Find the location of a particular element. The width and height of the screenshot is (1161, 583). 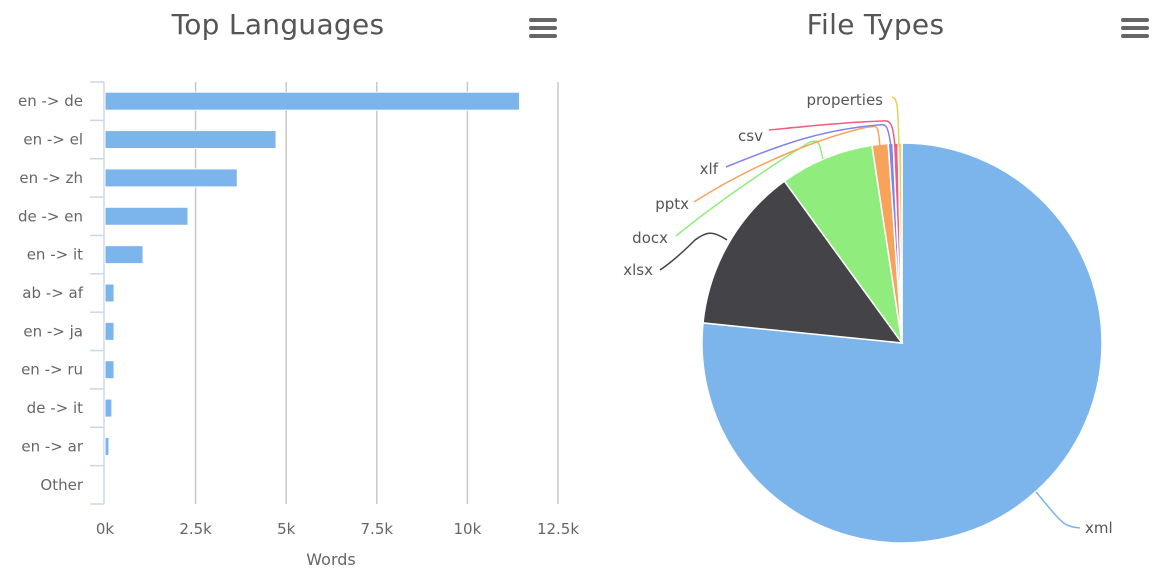

y-category-label: en -> it is located at coordinates (55, 255).